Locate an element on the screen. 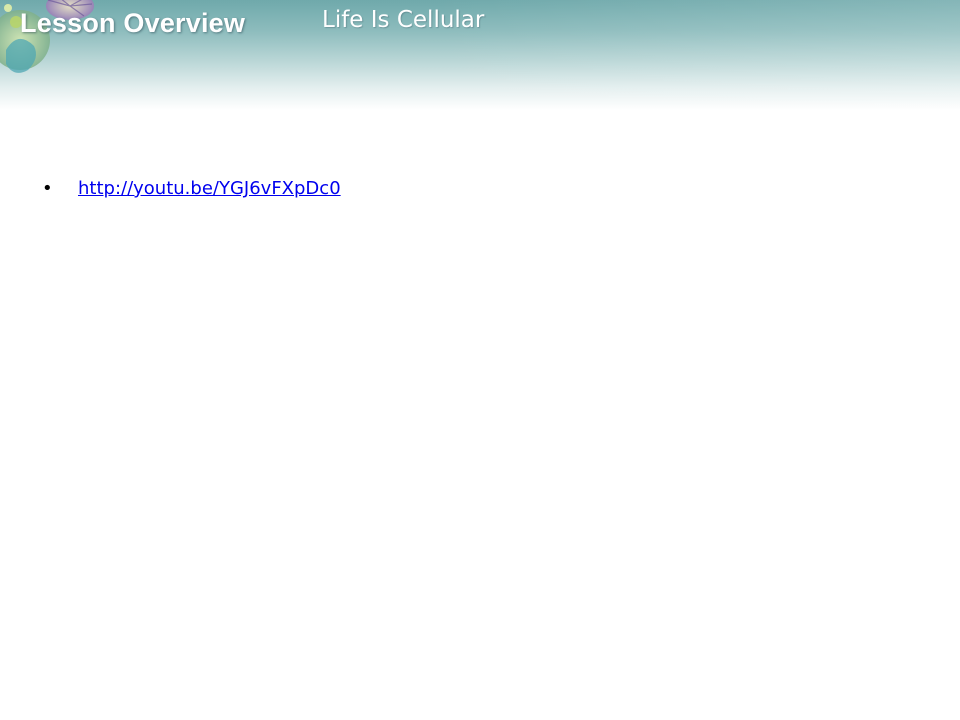  video-link: http://youtu.be/YGJ6vFXpDc0 is located at coordinates (209, 188).